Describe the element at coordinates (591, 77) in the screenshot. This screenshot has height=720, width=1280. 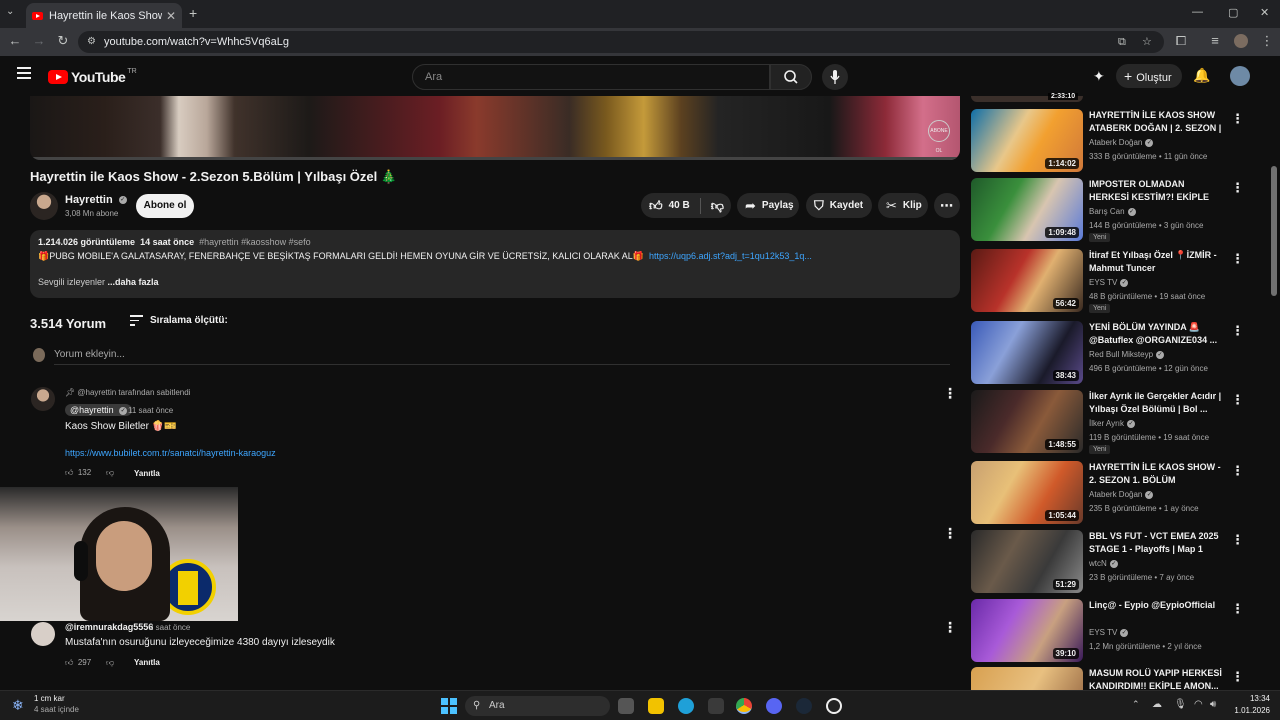
I see `search-input: Ara` at that location.